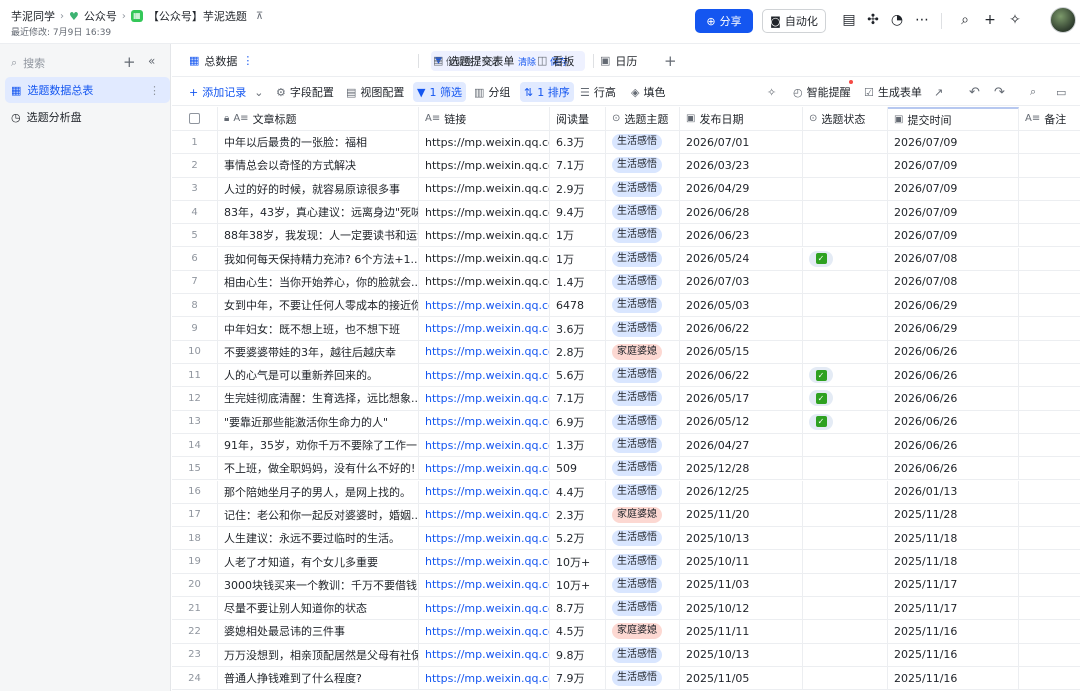  Describe the element at coordinates (990, 20) in the screenshot. I see `plus-icon: +` at that location.